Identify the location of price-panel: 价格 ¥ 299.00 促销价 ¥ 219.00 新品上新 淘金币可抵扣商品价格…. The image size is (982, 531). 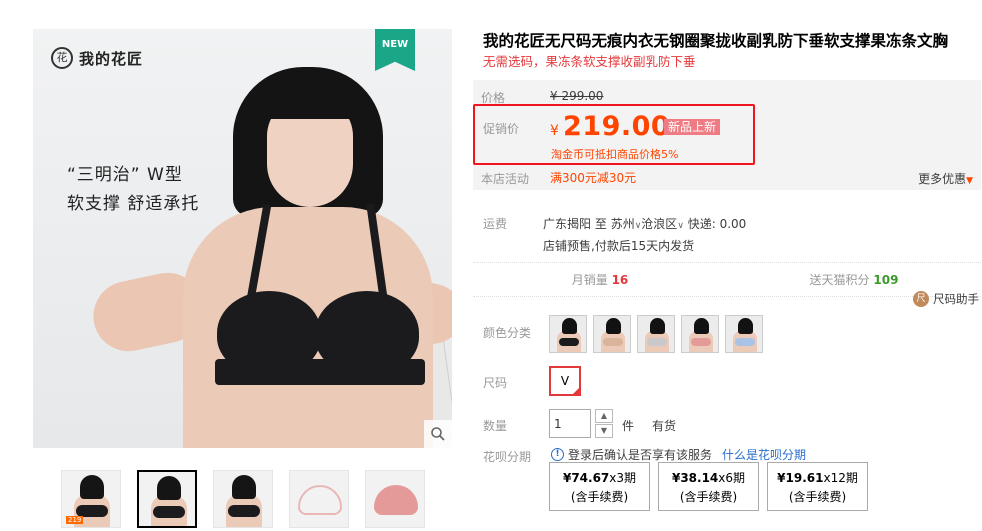
(727, 135).